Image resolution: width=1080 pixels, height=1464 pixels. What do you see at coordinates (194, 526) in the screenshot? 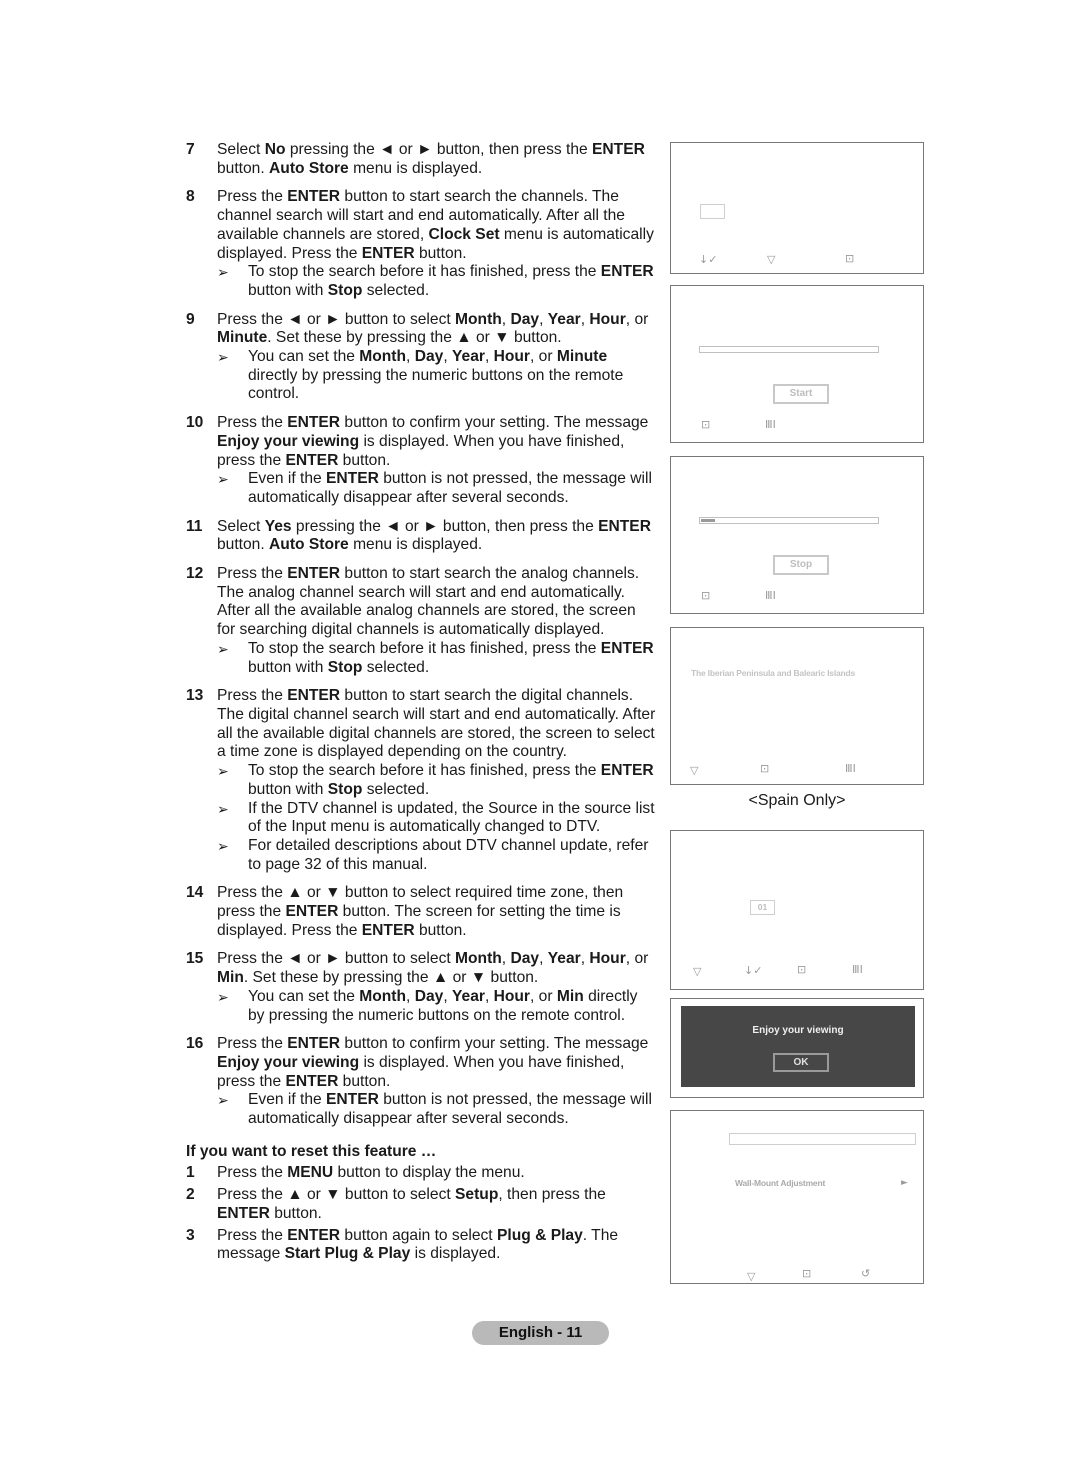
I see `step-number: 11` at bounding box center [194, 526].